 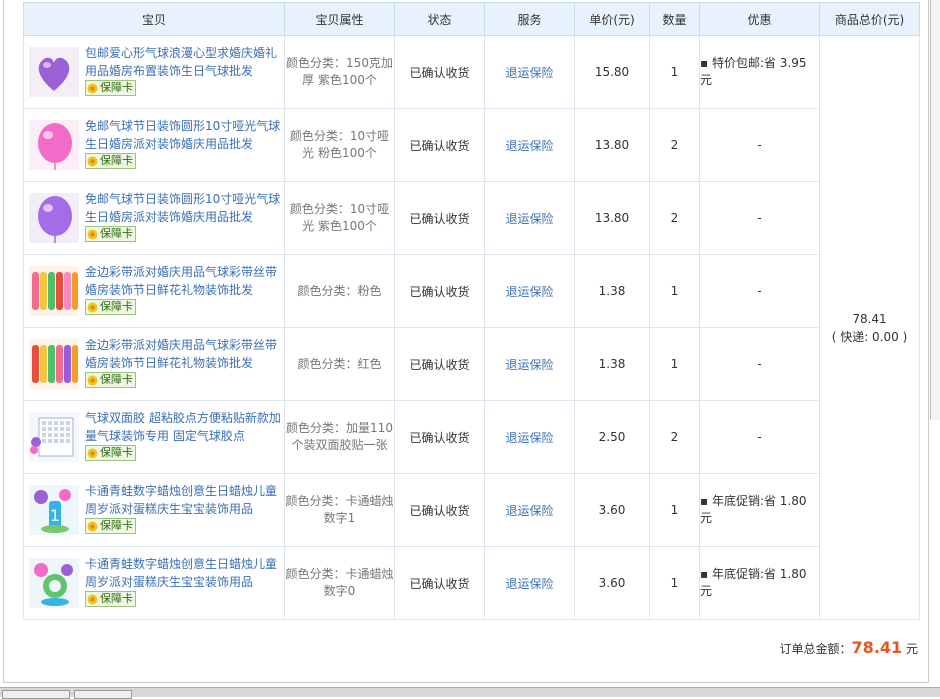 I want to click on product-thumbnail-pink-balloon, so click(x=54, y=145).